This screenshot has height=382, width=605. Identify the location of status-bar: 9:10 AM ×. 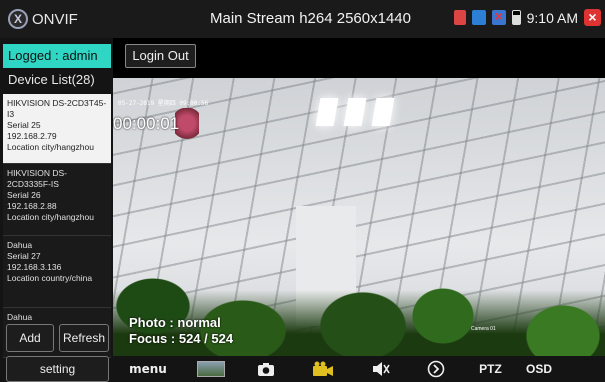
(527, 17).